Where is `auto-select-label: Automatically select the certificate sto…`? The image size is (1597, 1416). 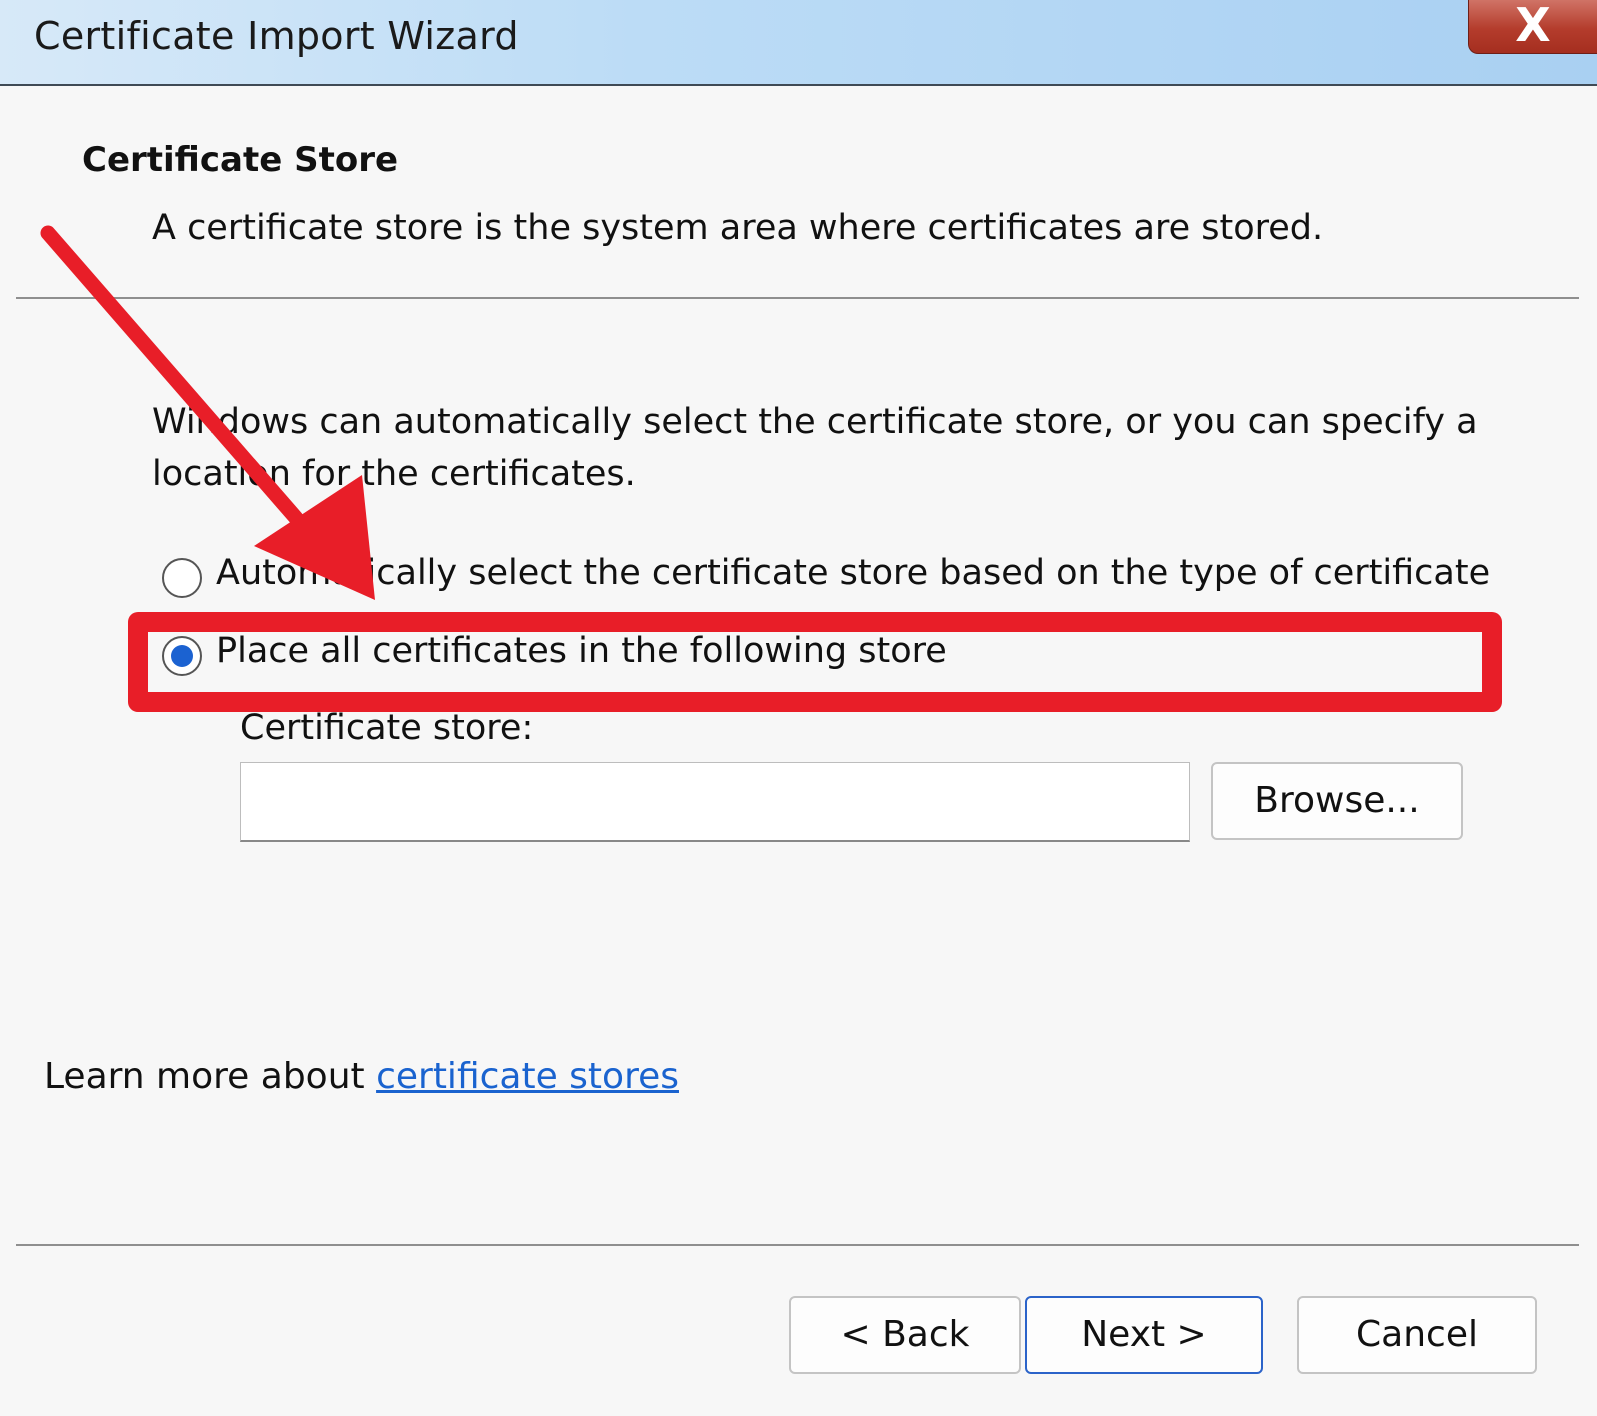 auto-select-label: Automatically select the certificate sto… is located at coordinates (853, 573).